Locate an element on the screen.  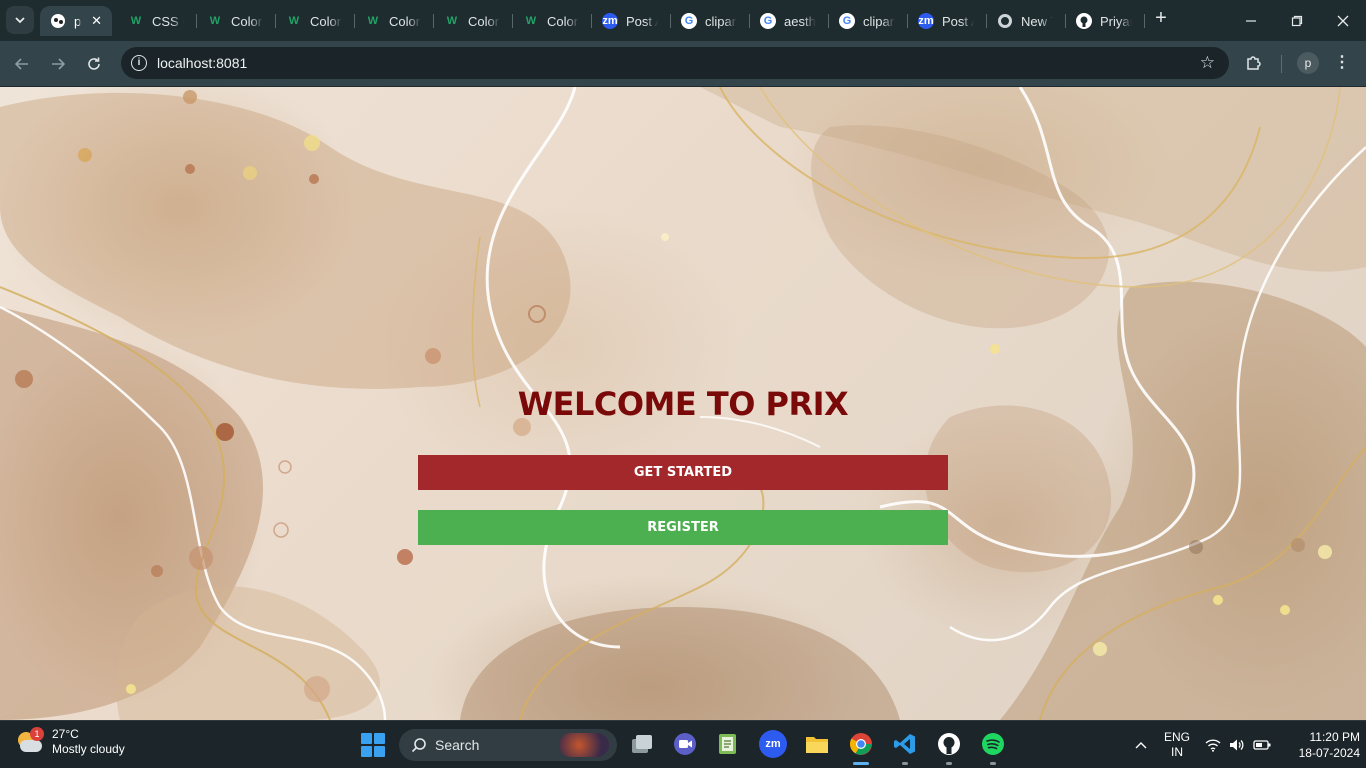
github-desktop-app-icon is located at coordinates (949, 747).